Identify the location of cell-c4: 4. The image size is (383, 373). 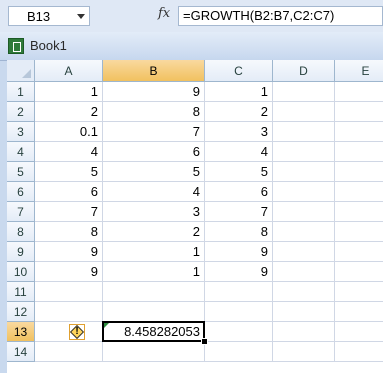
(239, 152).